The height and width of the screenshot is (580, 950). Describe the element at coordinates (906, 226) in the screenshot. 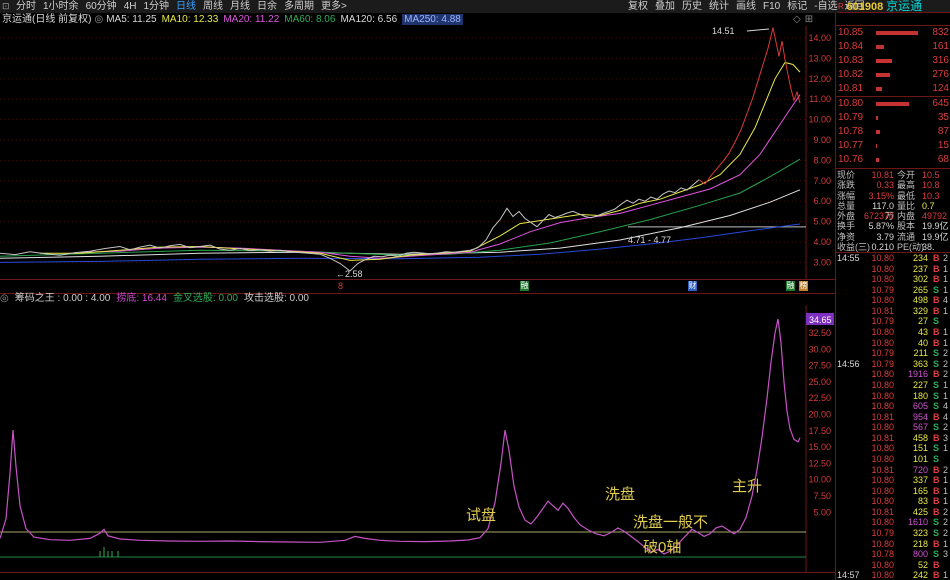

I see `stat-label: 股本` at that location.